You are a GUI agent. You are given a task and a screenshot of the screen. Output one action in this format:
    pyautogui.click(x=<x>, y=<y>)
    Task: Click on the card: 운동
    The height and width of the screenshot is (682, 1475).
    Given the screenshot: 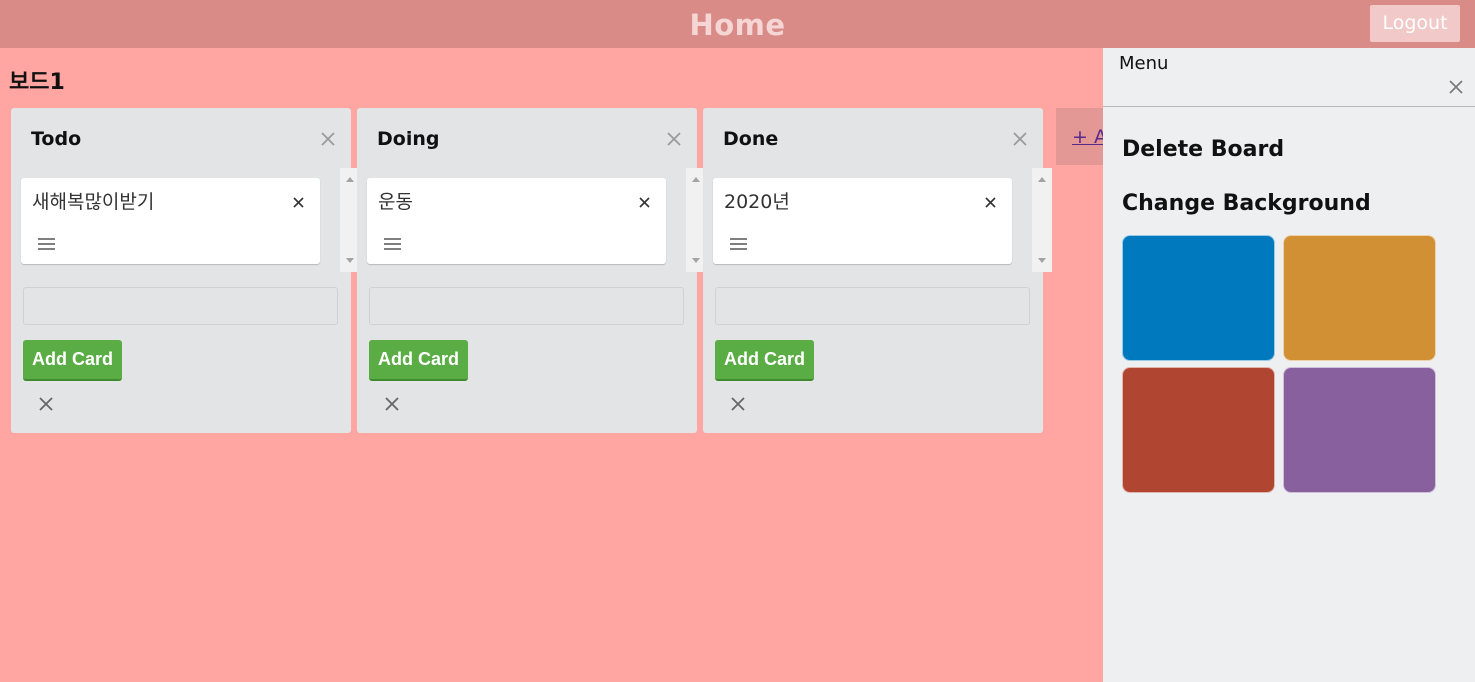 What is the action you would take?
    pyautogui.click(x=516, y=221)
    